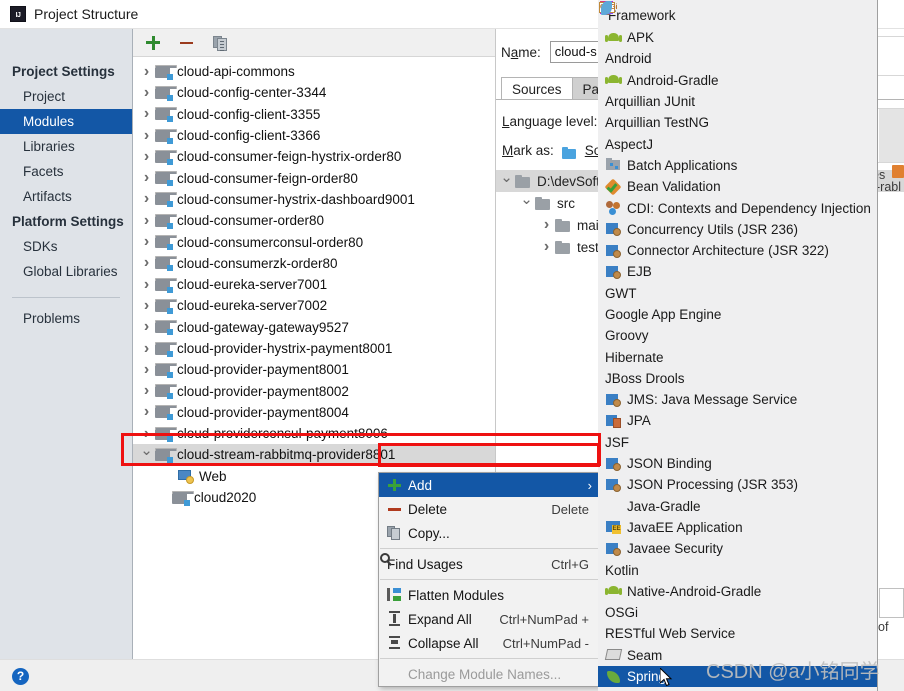  Describe the element at coordinates (737, 463) in the screenshot. I see `framework-list-item: JSON Binding` at that location.